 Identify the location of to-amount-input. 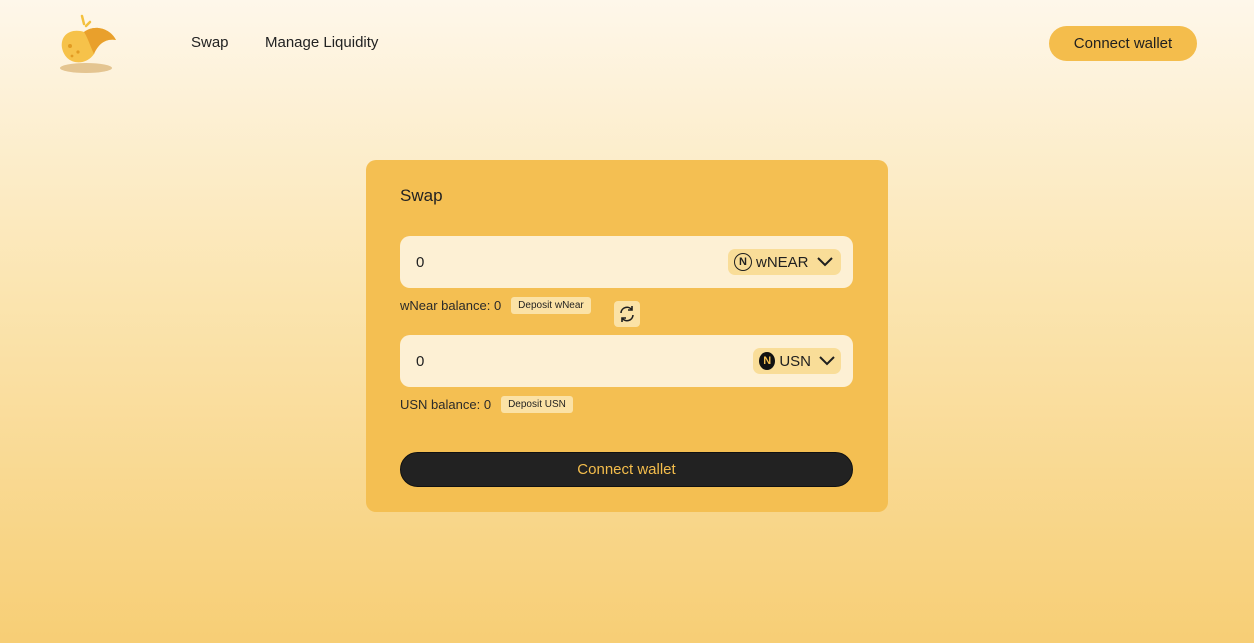
(541, 361).